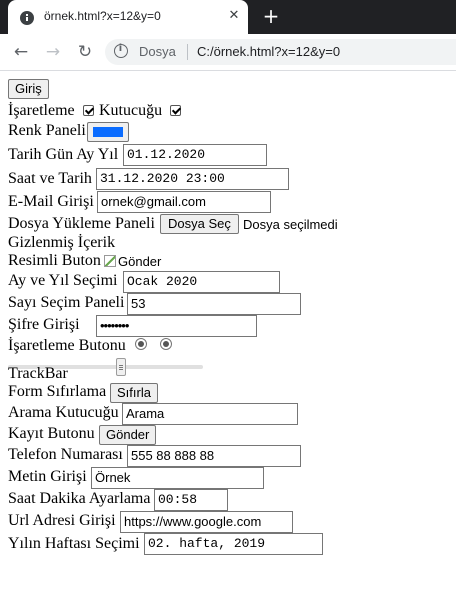 Image resolution: width=456 pixels, height=591 pixels. Describe the element at coordinates (268, 51) in the screenshot. I see `url-text: C:/örnek.html?x=12&y=0` at that location.